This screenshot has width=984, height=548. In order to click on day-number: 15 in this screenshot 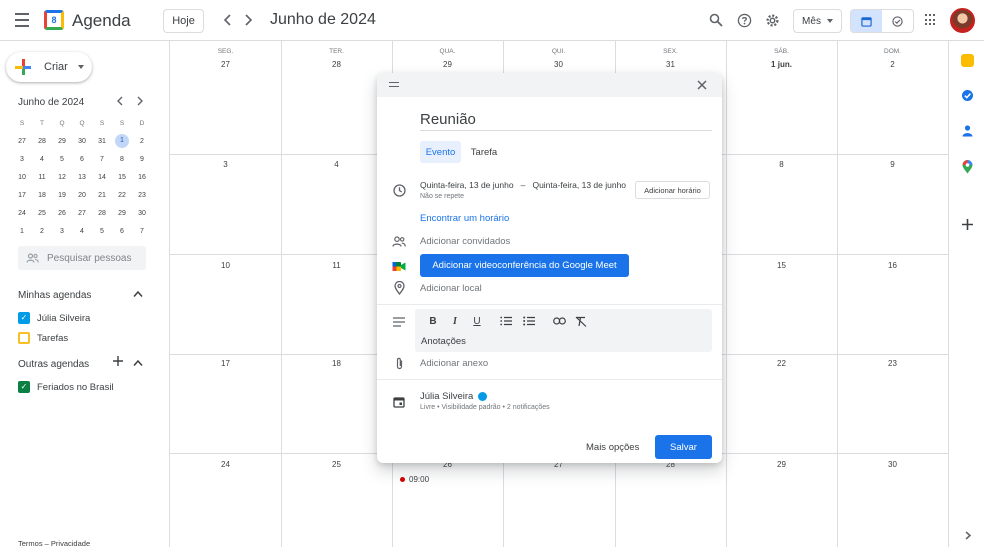, I will do `click(781, 265)`.